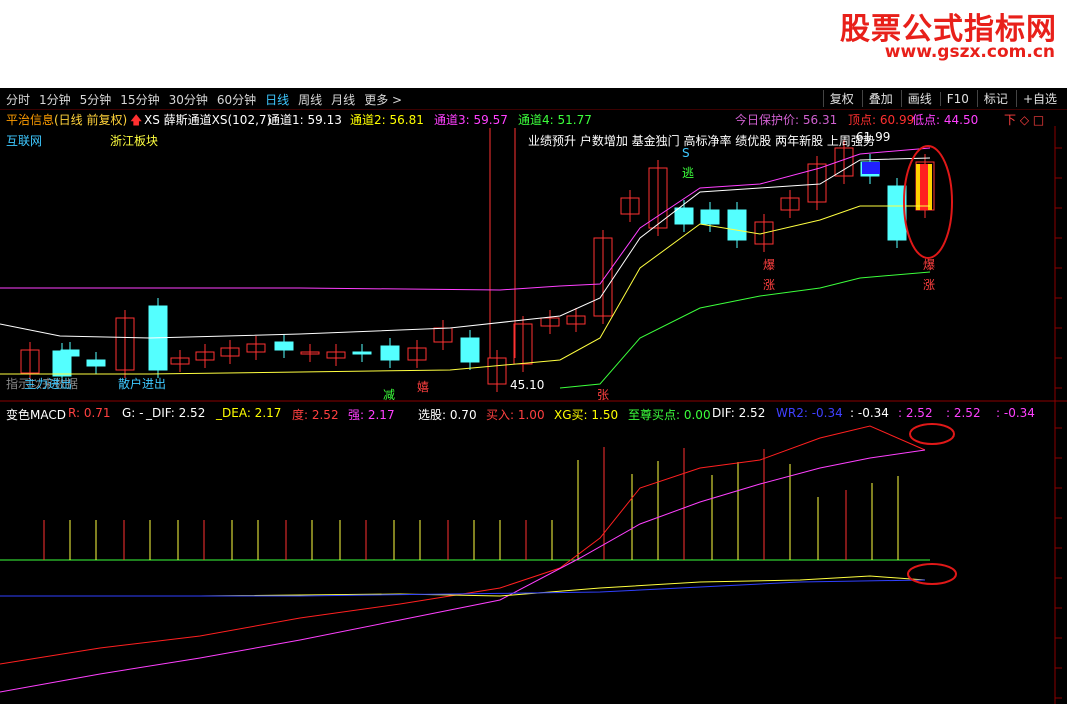 This screenshot has height=704, width=1067. What do you see at coordinates (176, 413) in the screenshot?
I see `macd-dif: _DIF: 2.52` at bounding box center [176, 413].